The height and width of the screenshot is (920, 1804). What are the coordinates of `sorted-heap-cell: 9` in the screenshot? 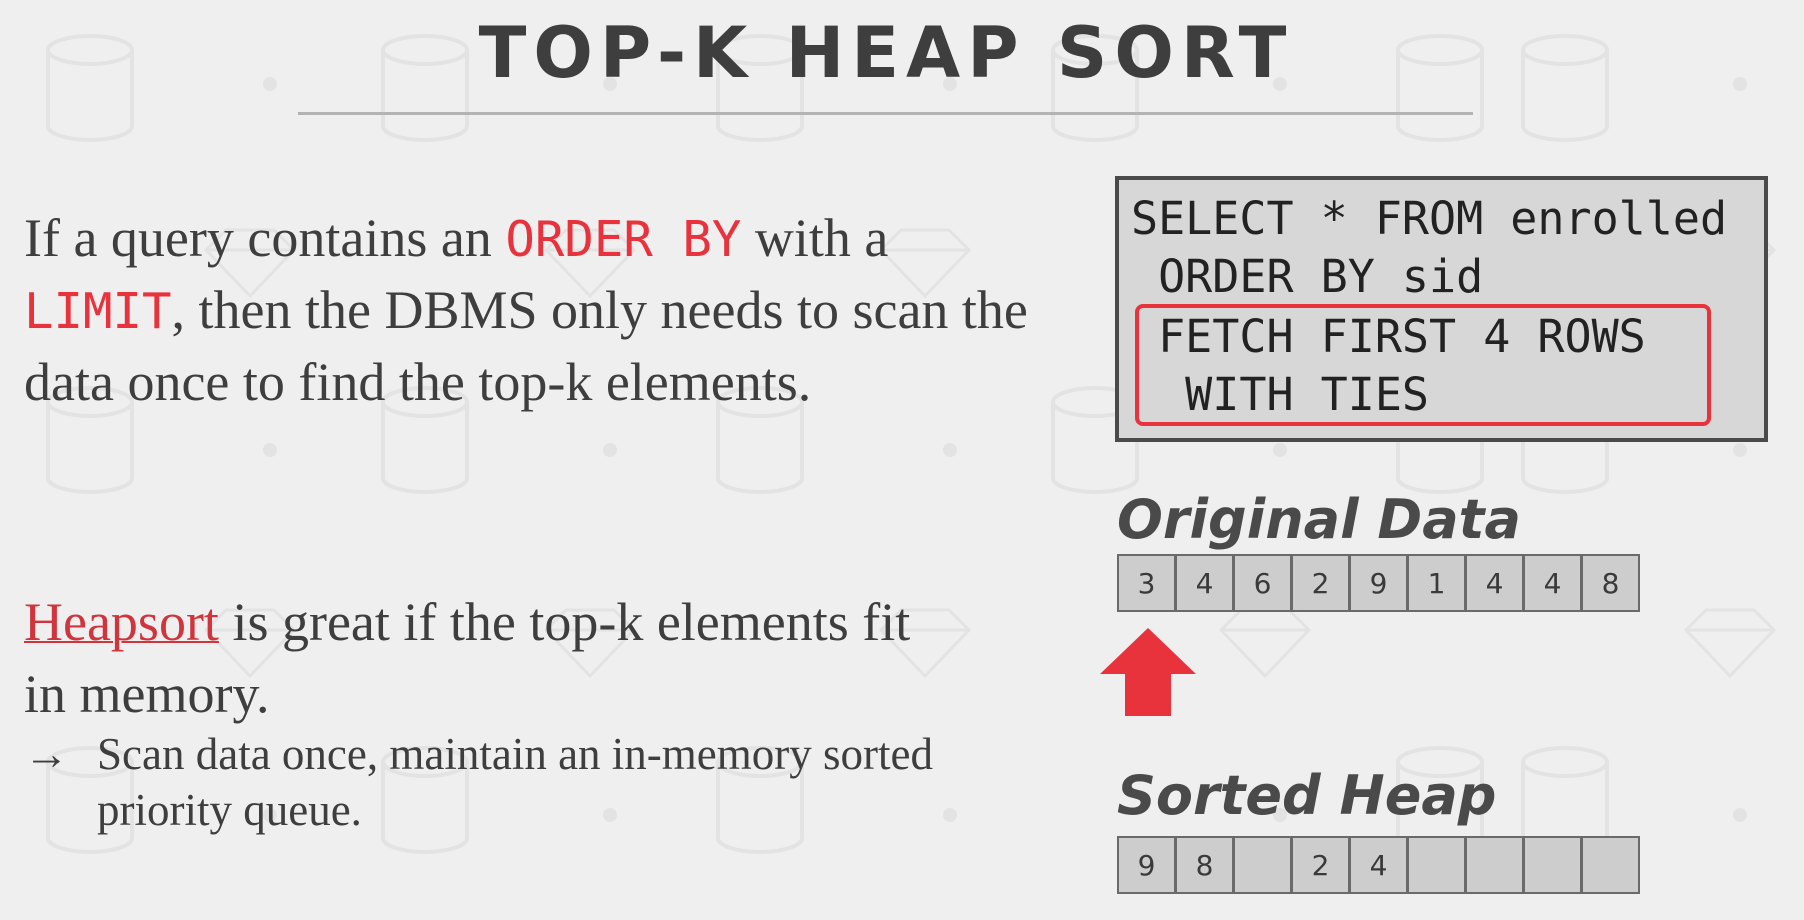 It's located at (1146, 865).